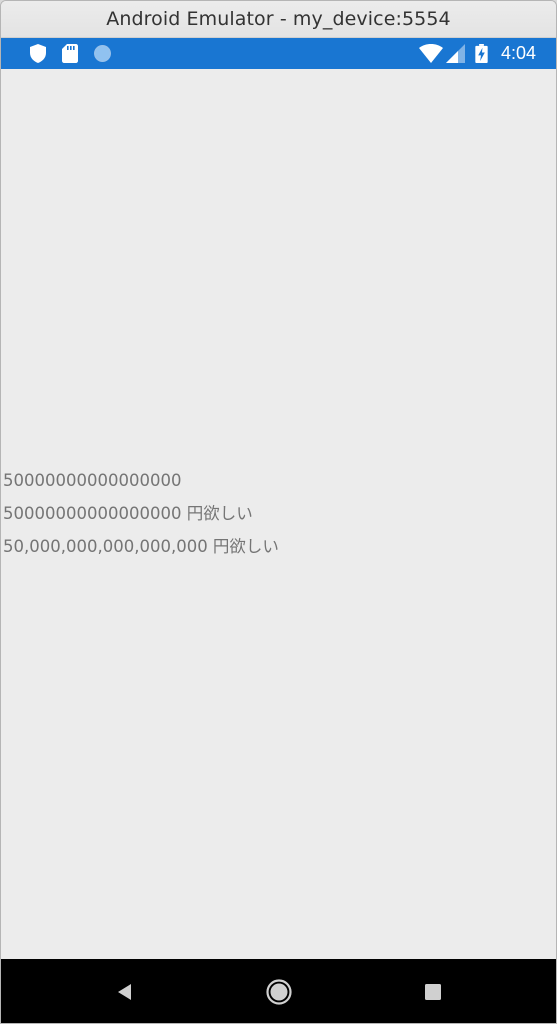 This screenshot has height=1024, width=557. What do you see at coordinates (278, 53) in the screenshot?
I see `status-bar: 4:04` at bounding box center [278, 53].